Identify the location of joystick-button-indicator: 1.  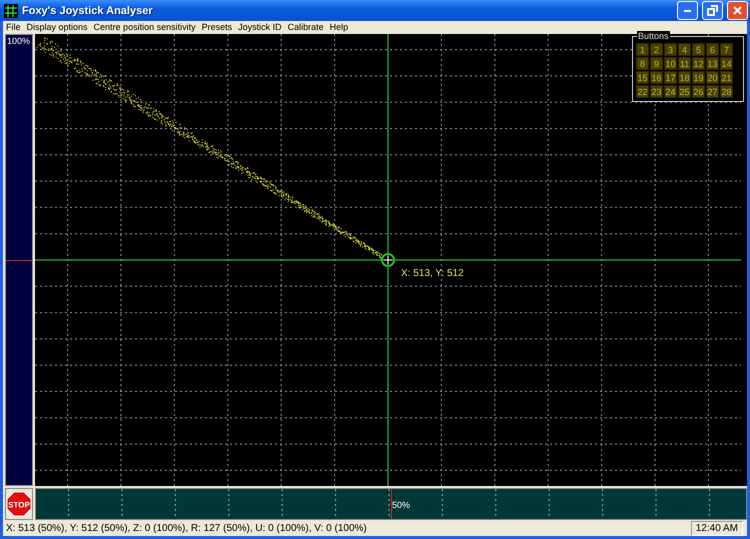
(642, 49).